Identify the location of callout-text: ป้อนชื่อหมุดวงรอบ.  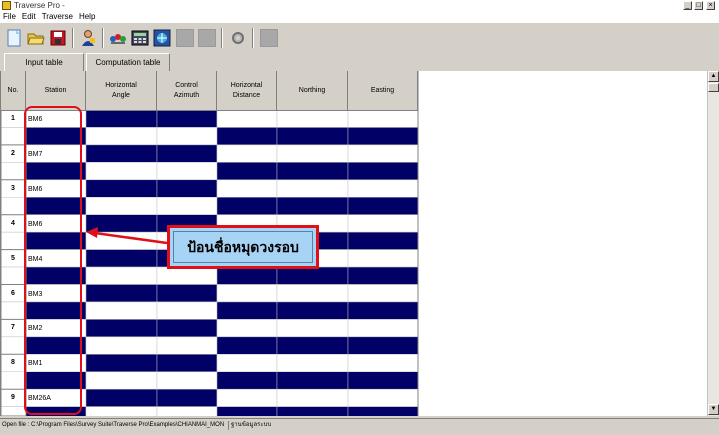
(243, 248).